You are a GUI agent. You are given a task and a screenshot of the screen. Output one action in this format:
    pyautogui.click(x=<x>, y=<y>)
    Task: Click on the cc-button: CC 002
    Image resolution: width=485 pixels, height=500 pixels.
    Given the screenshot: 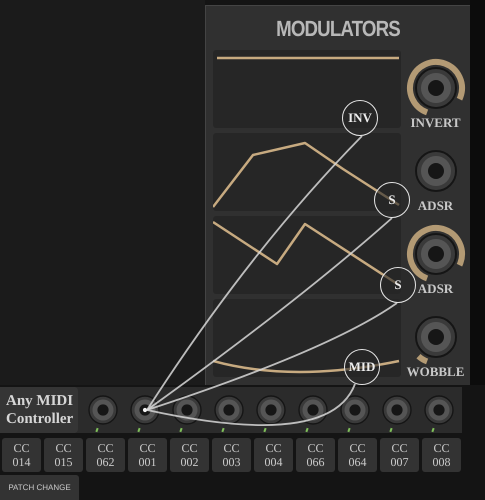 What is the action you would take?
    pyautogui.click(x=189, y=455)
    